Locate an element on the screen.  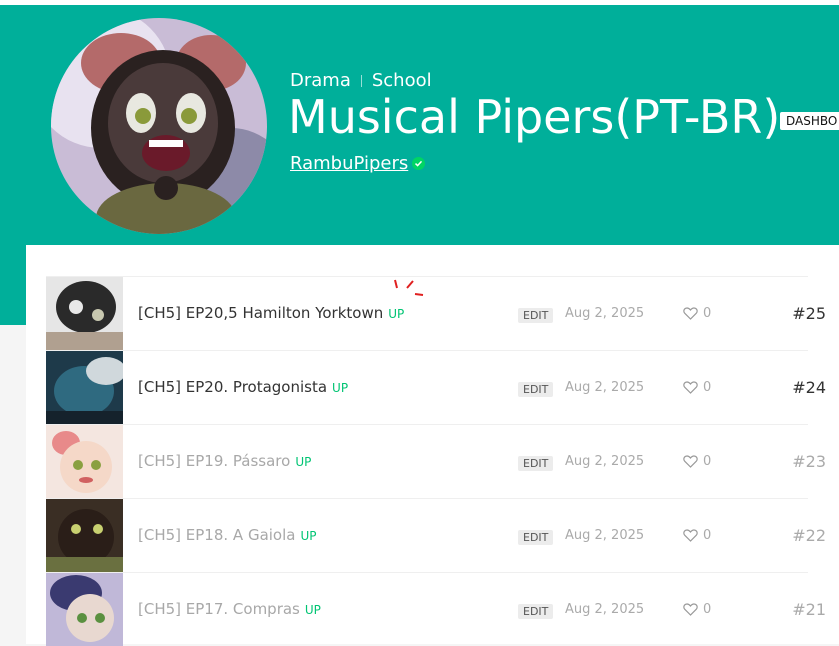
author-info: RambuPipers is located at coordinates (358, 163).